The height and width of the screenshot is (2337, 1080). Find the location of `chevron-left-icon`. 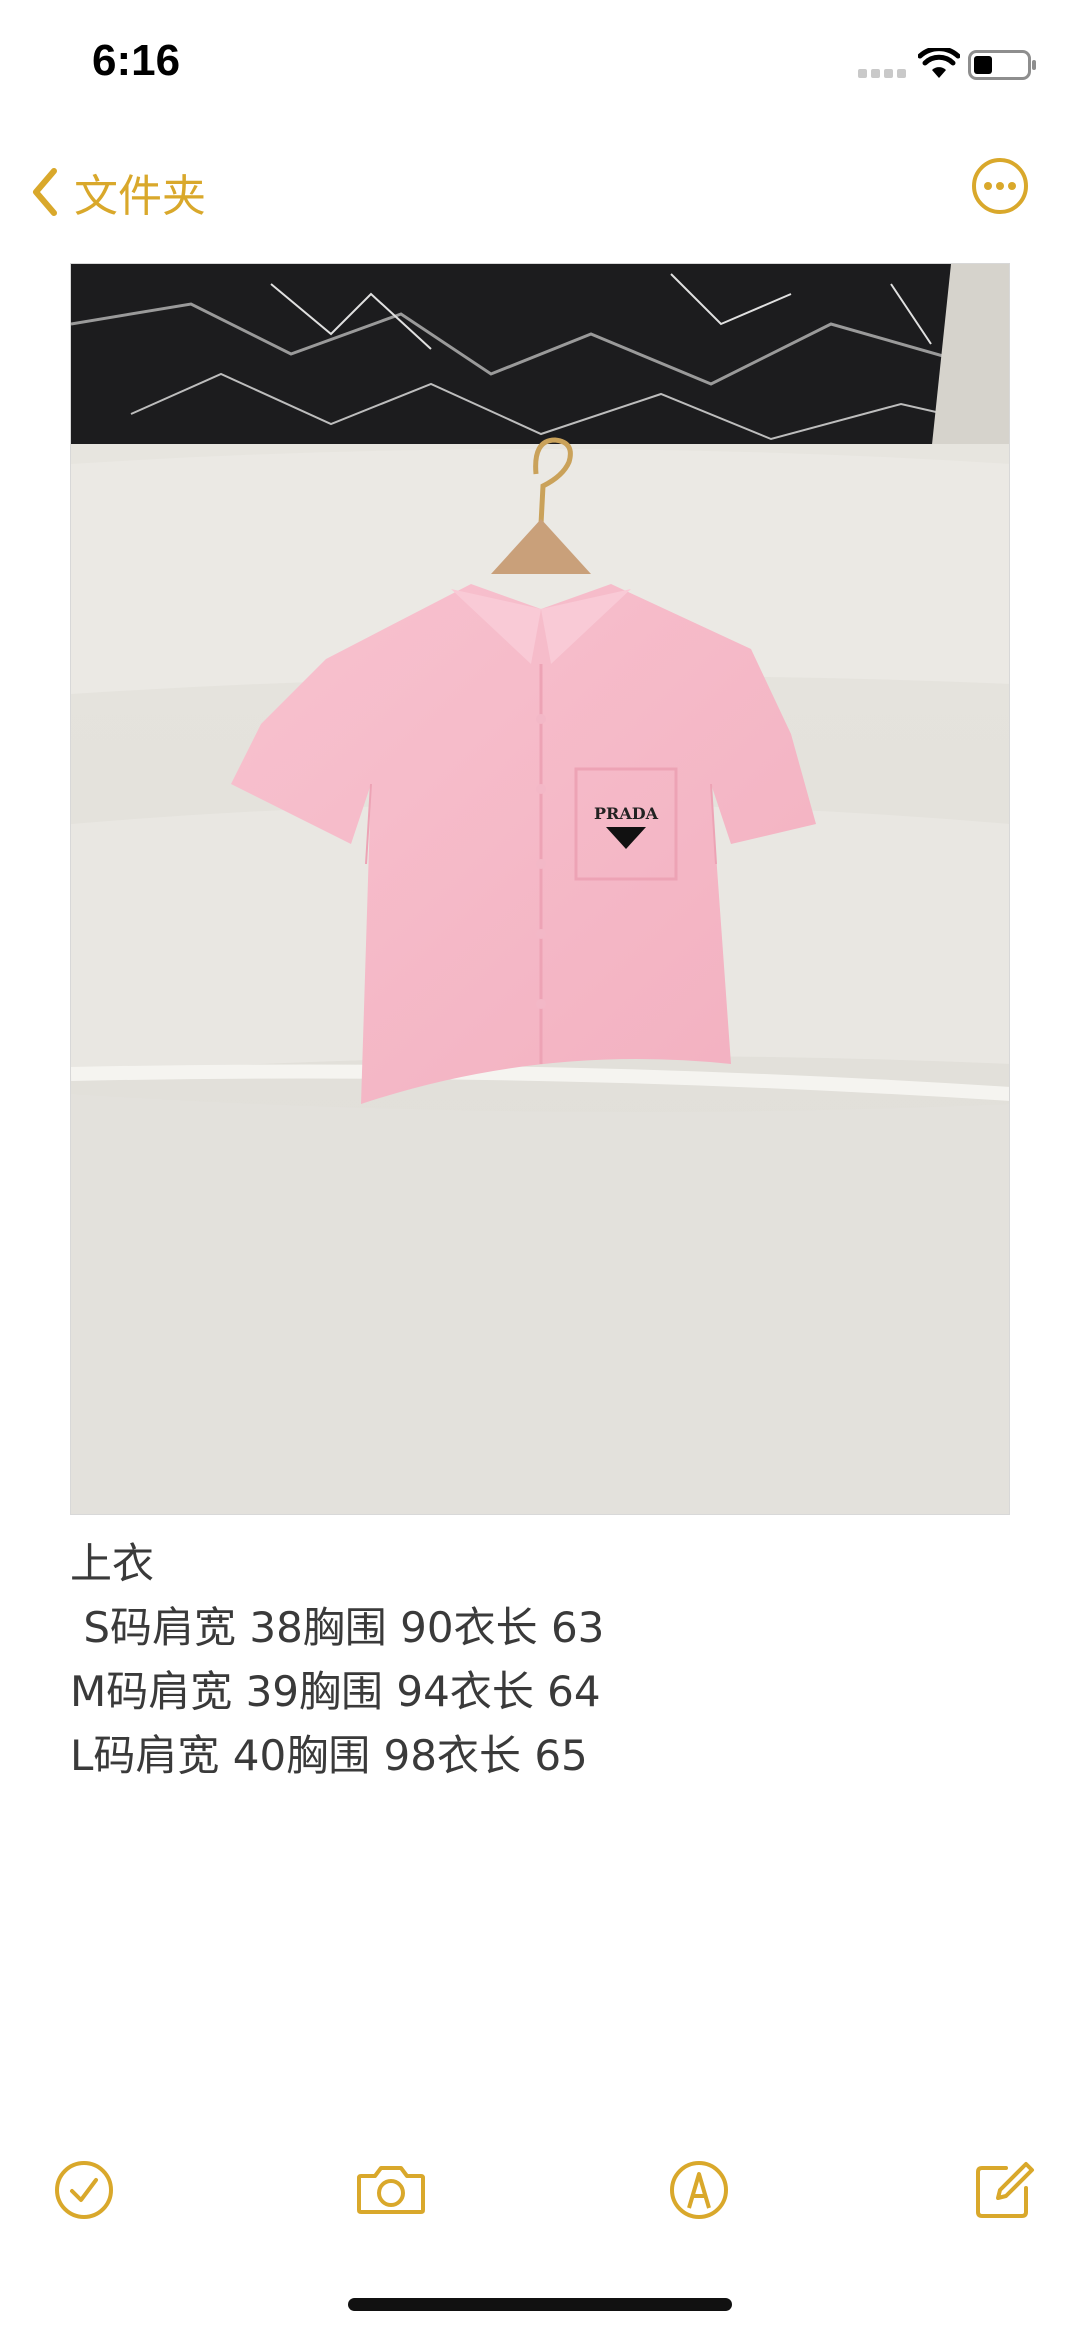

chevron-left-icon is located at coordinates (45, 192).